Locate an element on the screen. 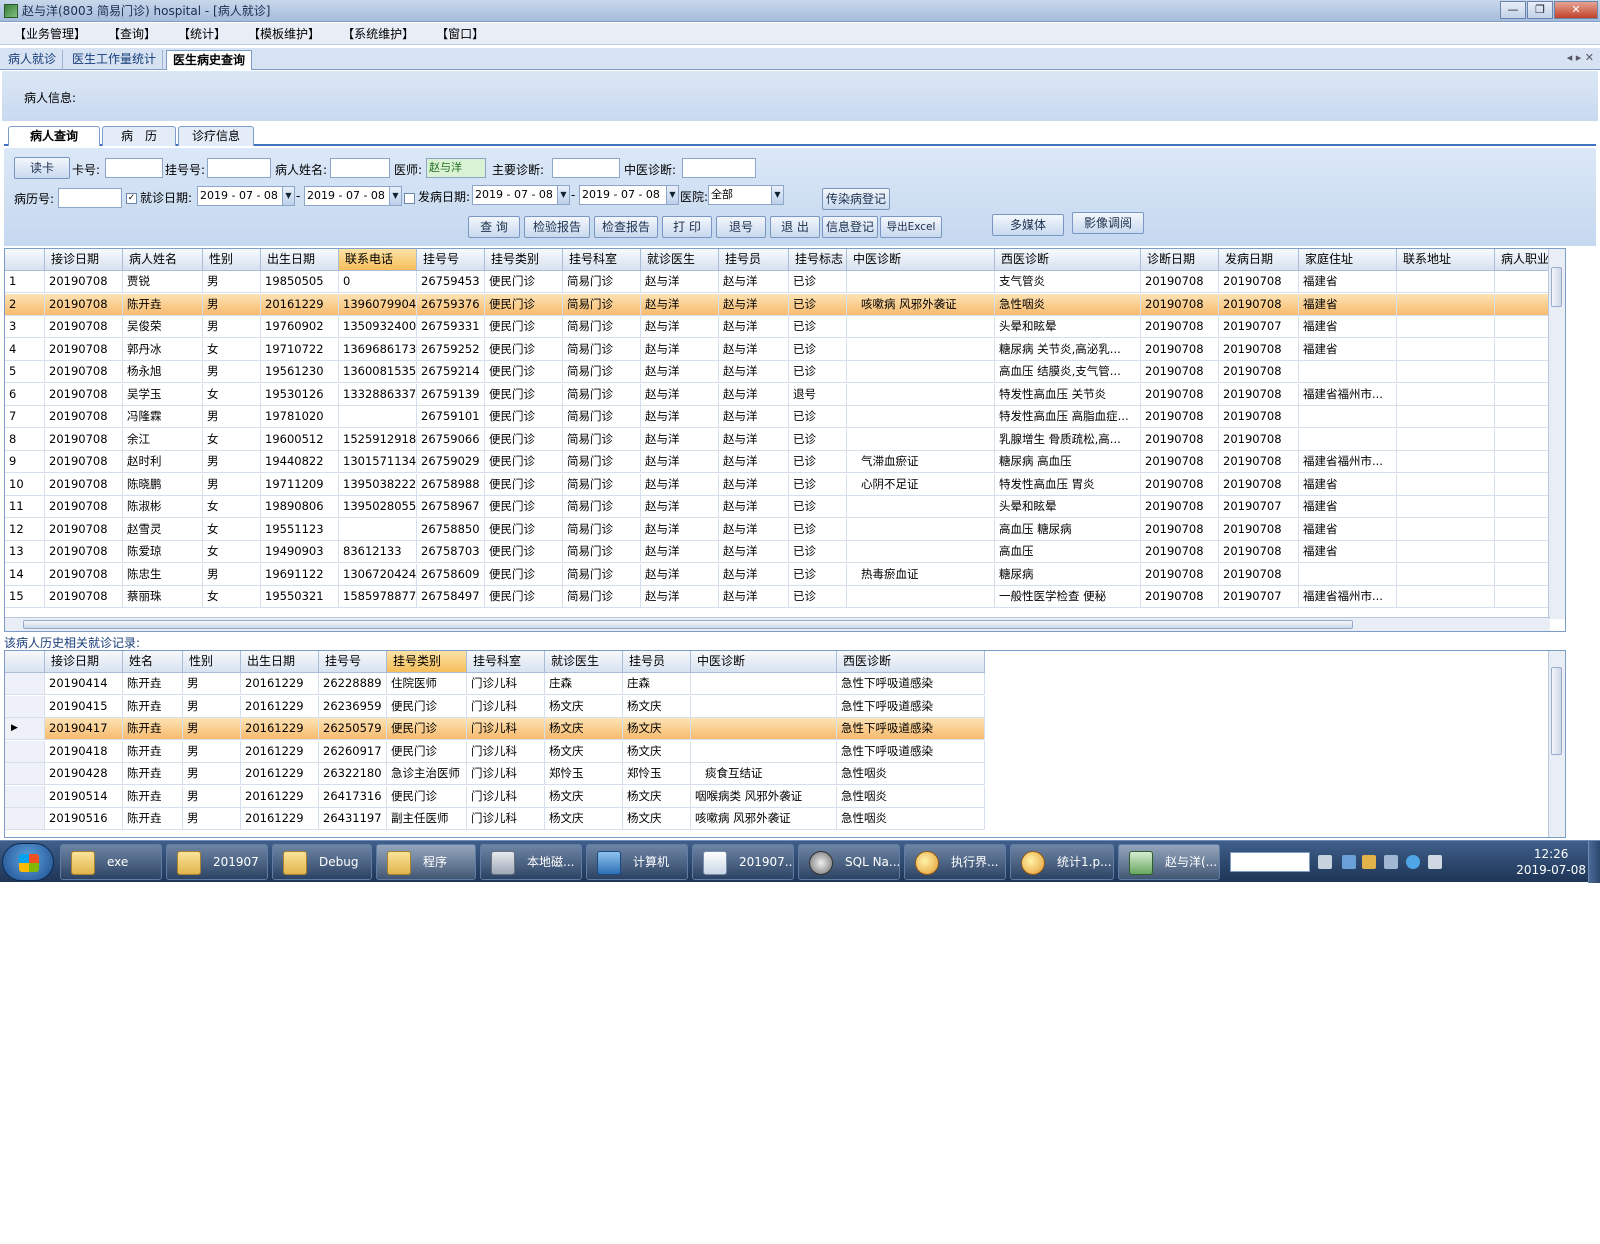 The image size is (1600, 1244). table-cell: 20190516 is located at coordinates (84, 819).